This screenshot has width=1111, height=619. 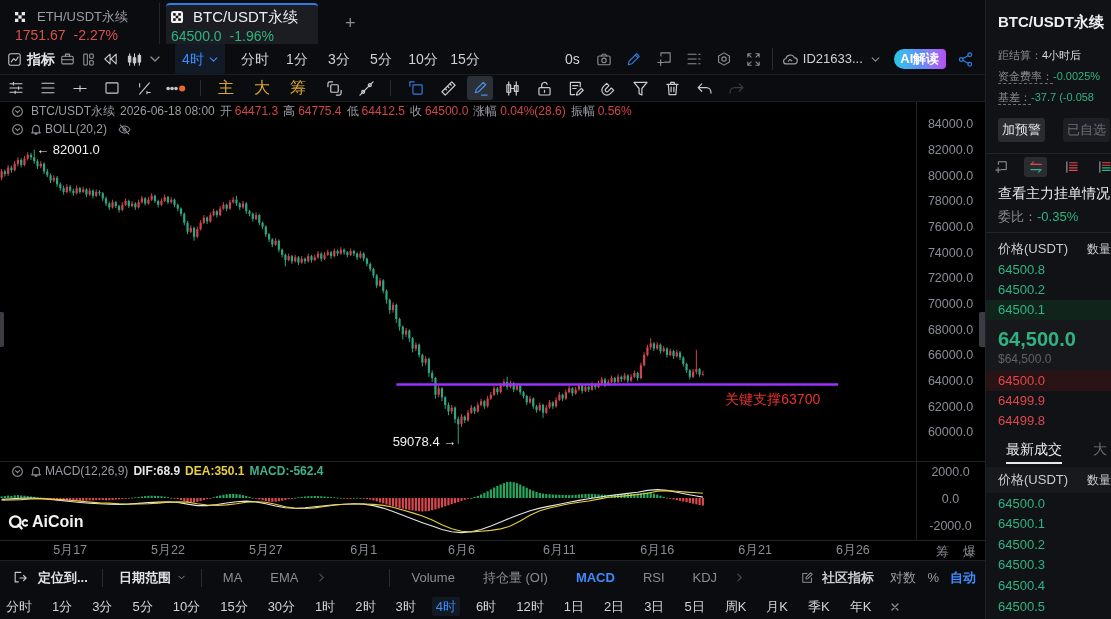 What do you see at coordinates (265, 549) in the screenshot?
I see `axis-label: 5月27` at bounding box center [265, 549].